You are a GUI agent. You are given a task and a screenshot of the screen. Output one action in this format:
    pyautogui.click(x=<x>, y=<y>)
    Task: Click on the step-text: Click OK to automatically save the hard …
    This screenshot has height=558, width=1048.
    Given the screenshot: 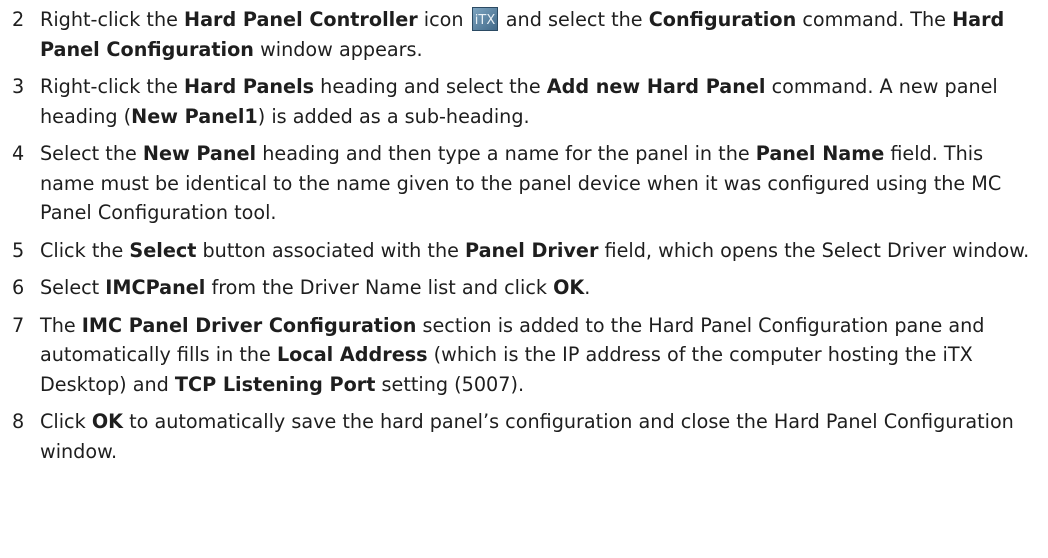 What is the action you would take?
    pyautogui.click(x=527, y=436)
    